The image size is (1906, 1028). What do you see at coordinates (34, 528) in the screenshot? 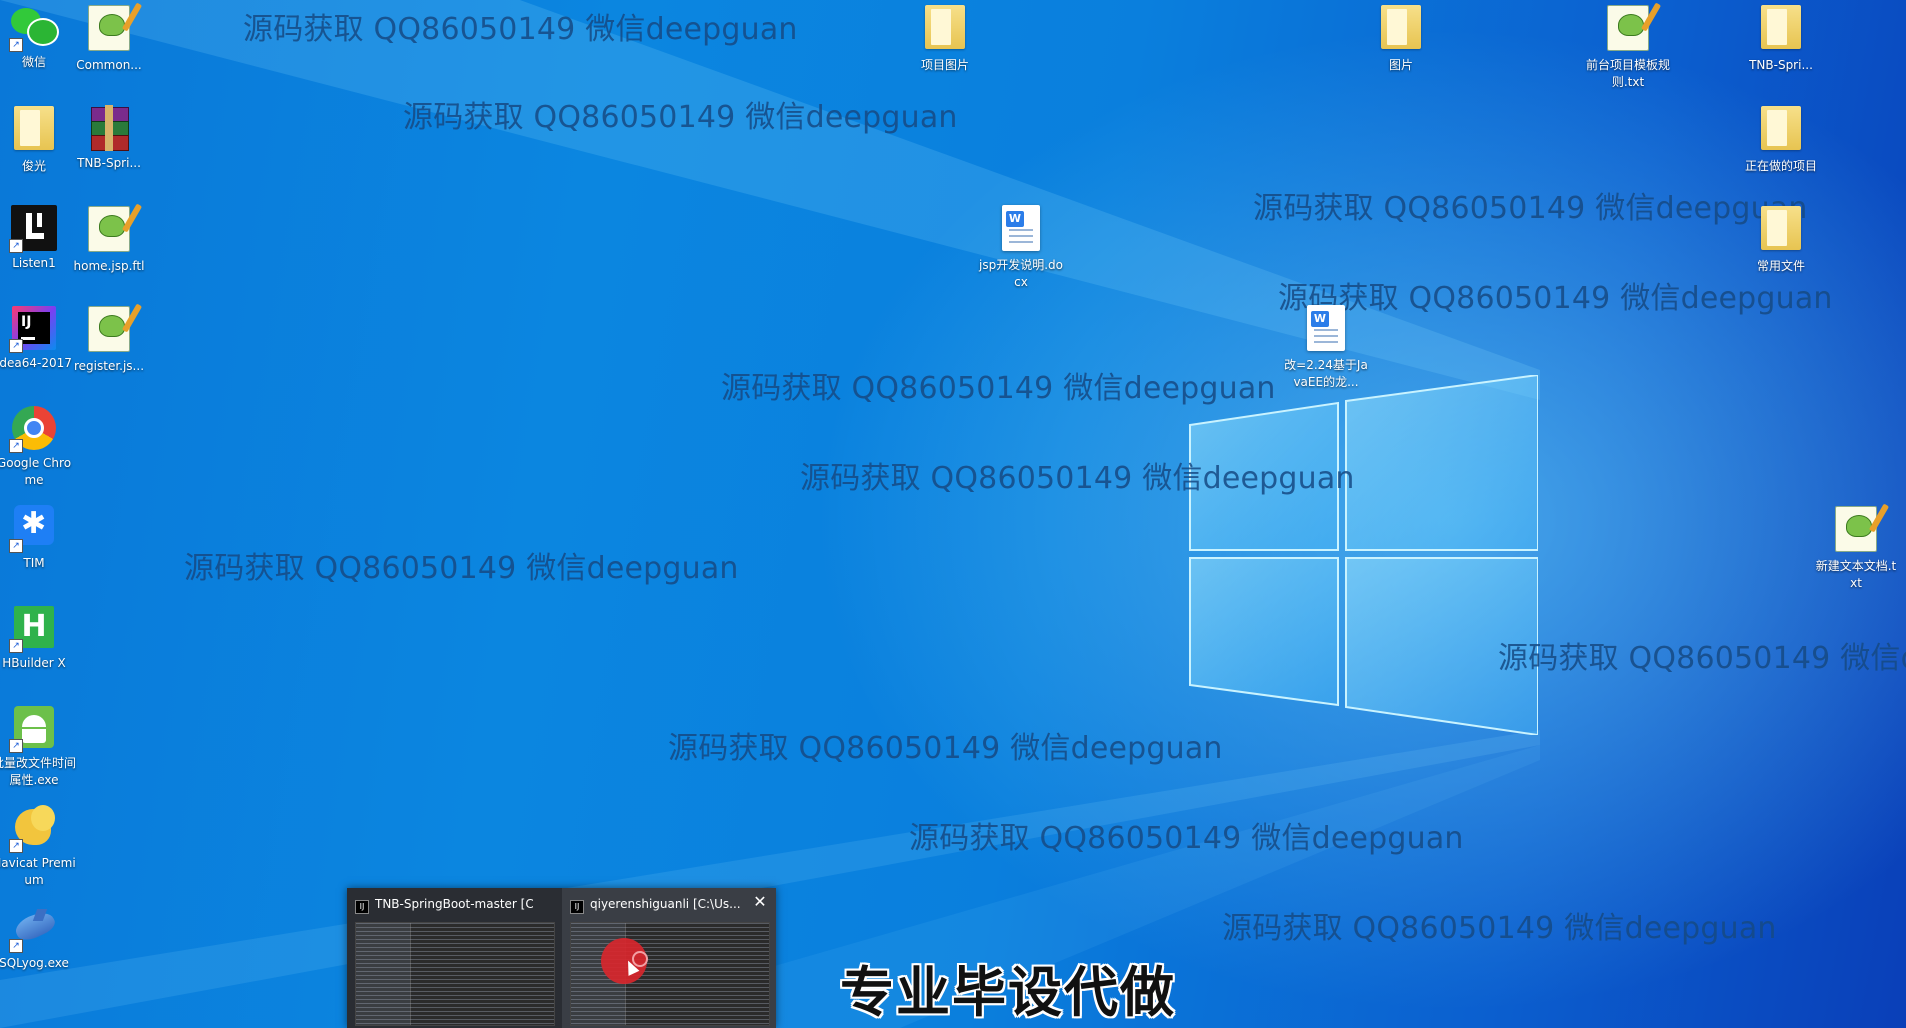
I see `tim-icon: ✱ ↗` at bounding box center [34, 528].